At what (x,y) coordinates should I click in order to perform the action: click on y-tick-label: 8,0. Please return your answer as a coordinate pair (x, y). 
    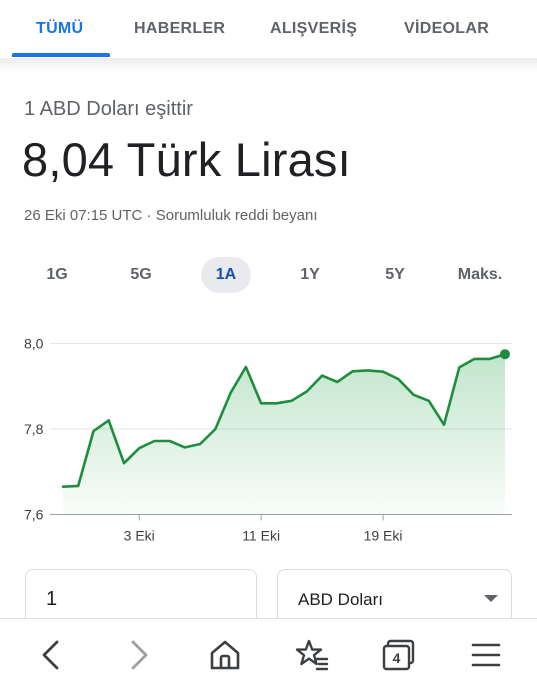
    Looking at the image, I should click on (34, 344).